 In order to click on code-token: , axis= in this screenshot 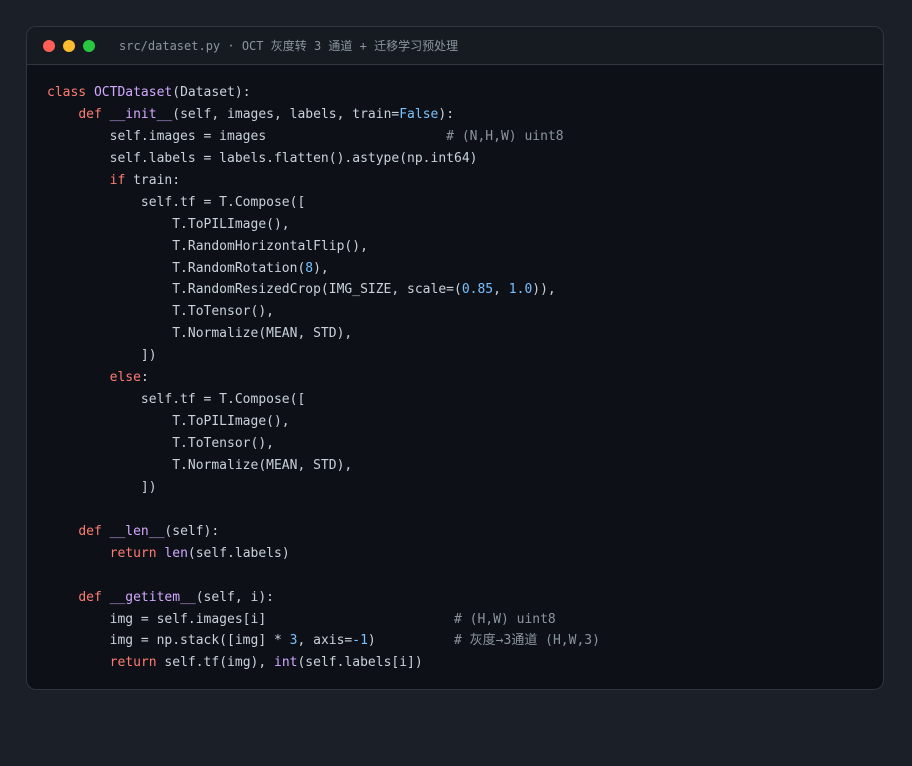, I will do `click(325, 641)`.